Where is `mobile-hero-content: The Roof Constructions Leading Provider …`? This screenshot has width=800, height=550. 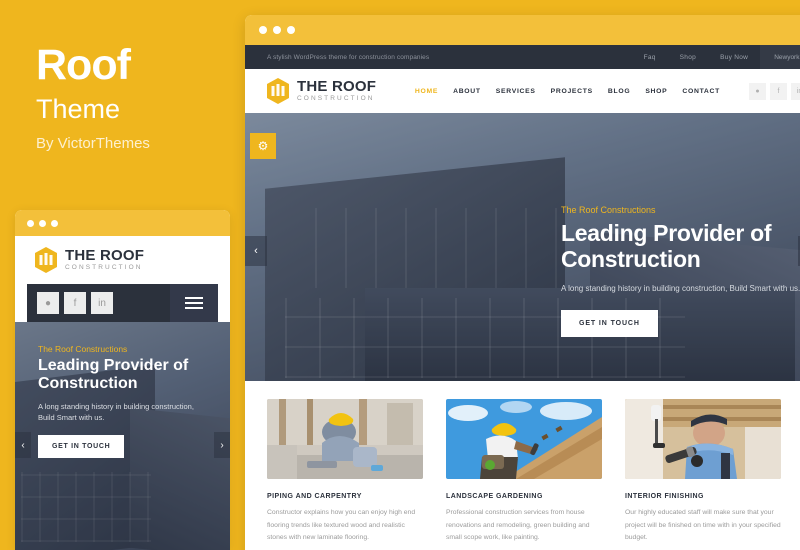 mobile-hero-content: The Roof Constructions Leading Provider … is located at coordinates (125, 401).